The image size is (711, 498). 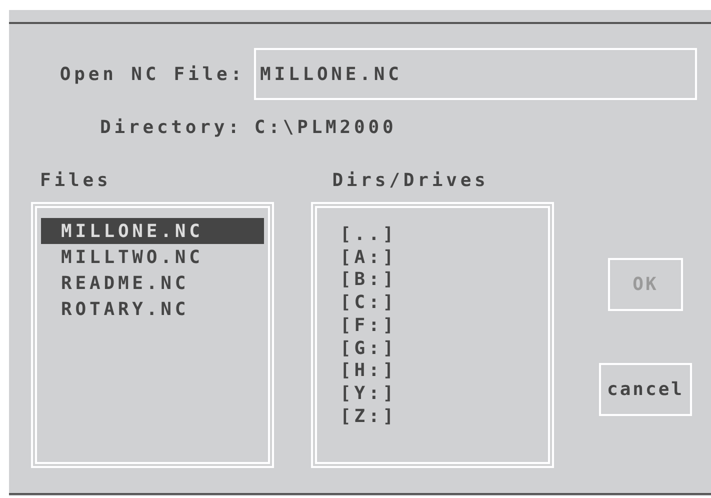 What do you see at coordinates (432, 416) in the screenshot?
I see `list-item: [Z:]` at bounding box center [432, 416].